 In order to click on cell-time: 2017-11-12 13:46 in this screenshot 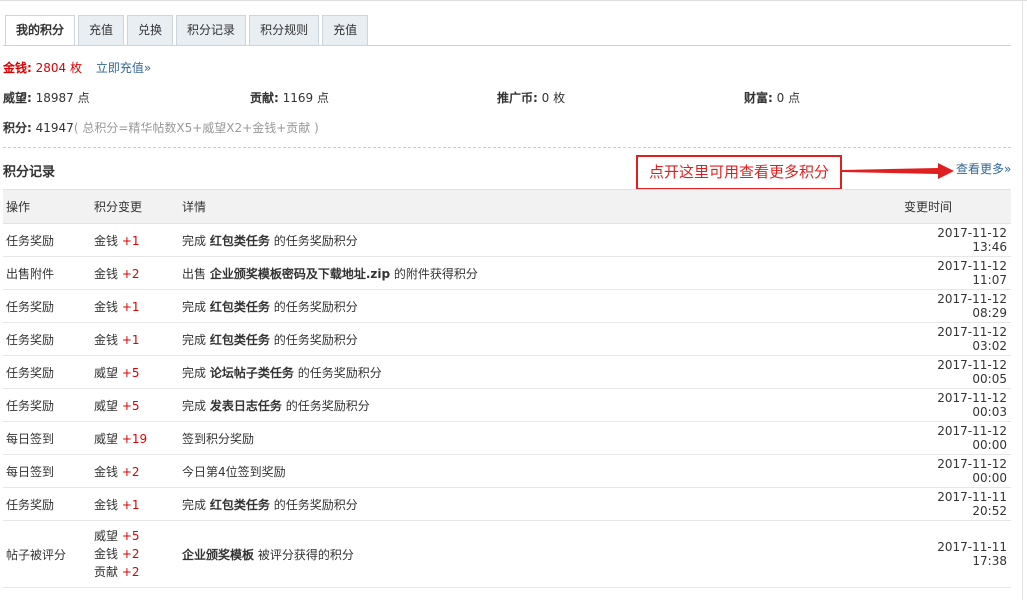, I will do `click(957, 240)`.